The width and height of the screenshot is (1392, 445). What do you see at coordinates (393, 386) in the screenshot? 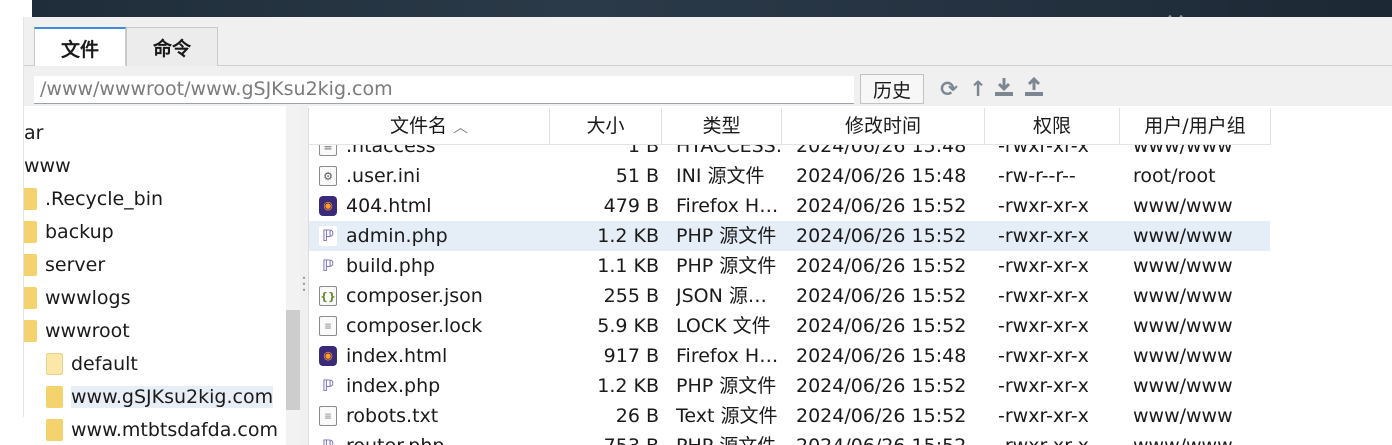
I see `file-name: index.php` at bounding box center [393, 386].